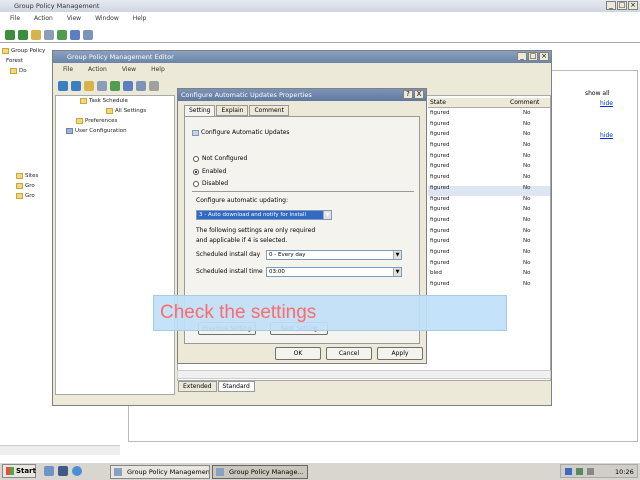 The image size is (640, 480). I want to click on system-tray: 10:26, so click(599, 471).